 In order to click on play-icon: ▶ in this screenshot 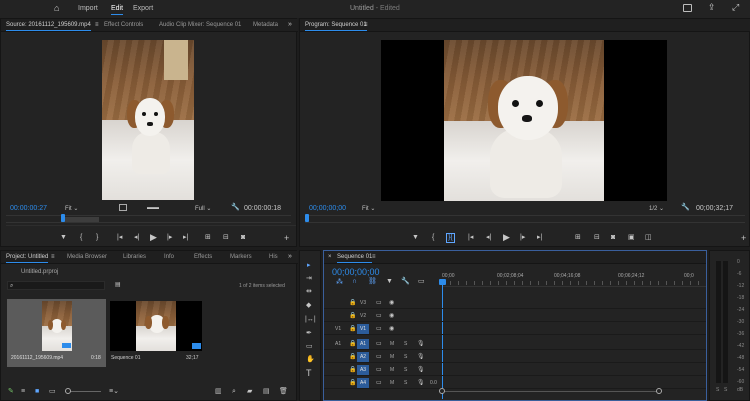, I will do `click(153, 237)`.